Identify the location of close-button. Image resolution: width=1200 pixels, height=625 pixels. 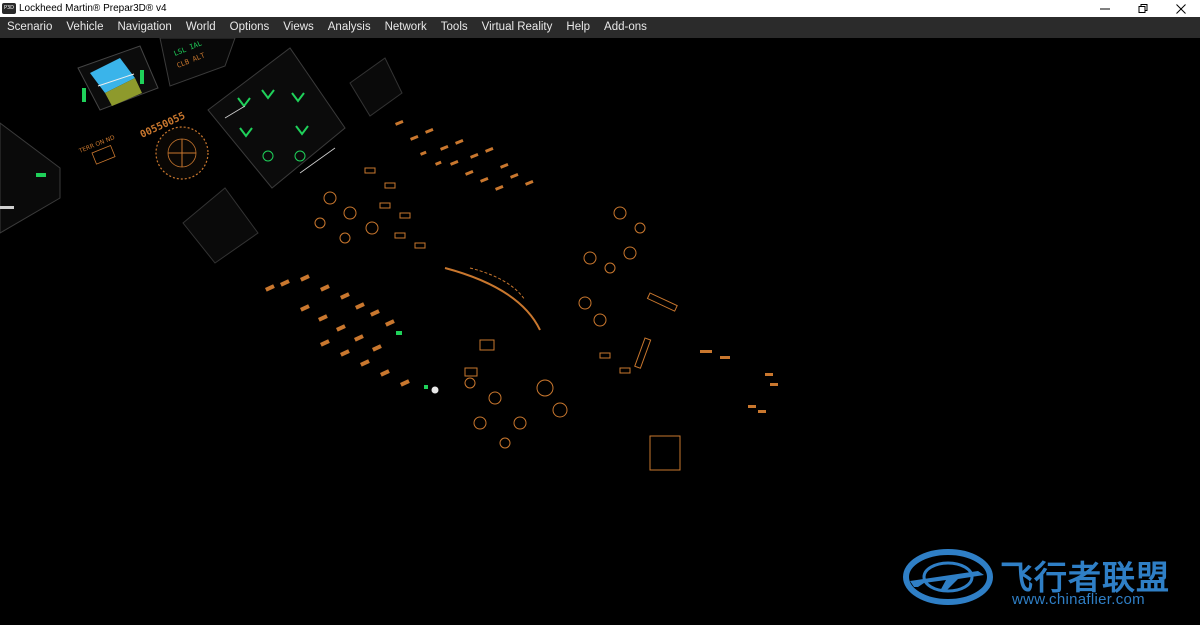
(1181, 8).